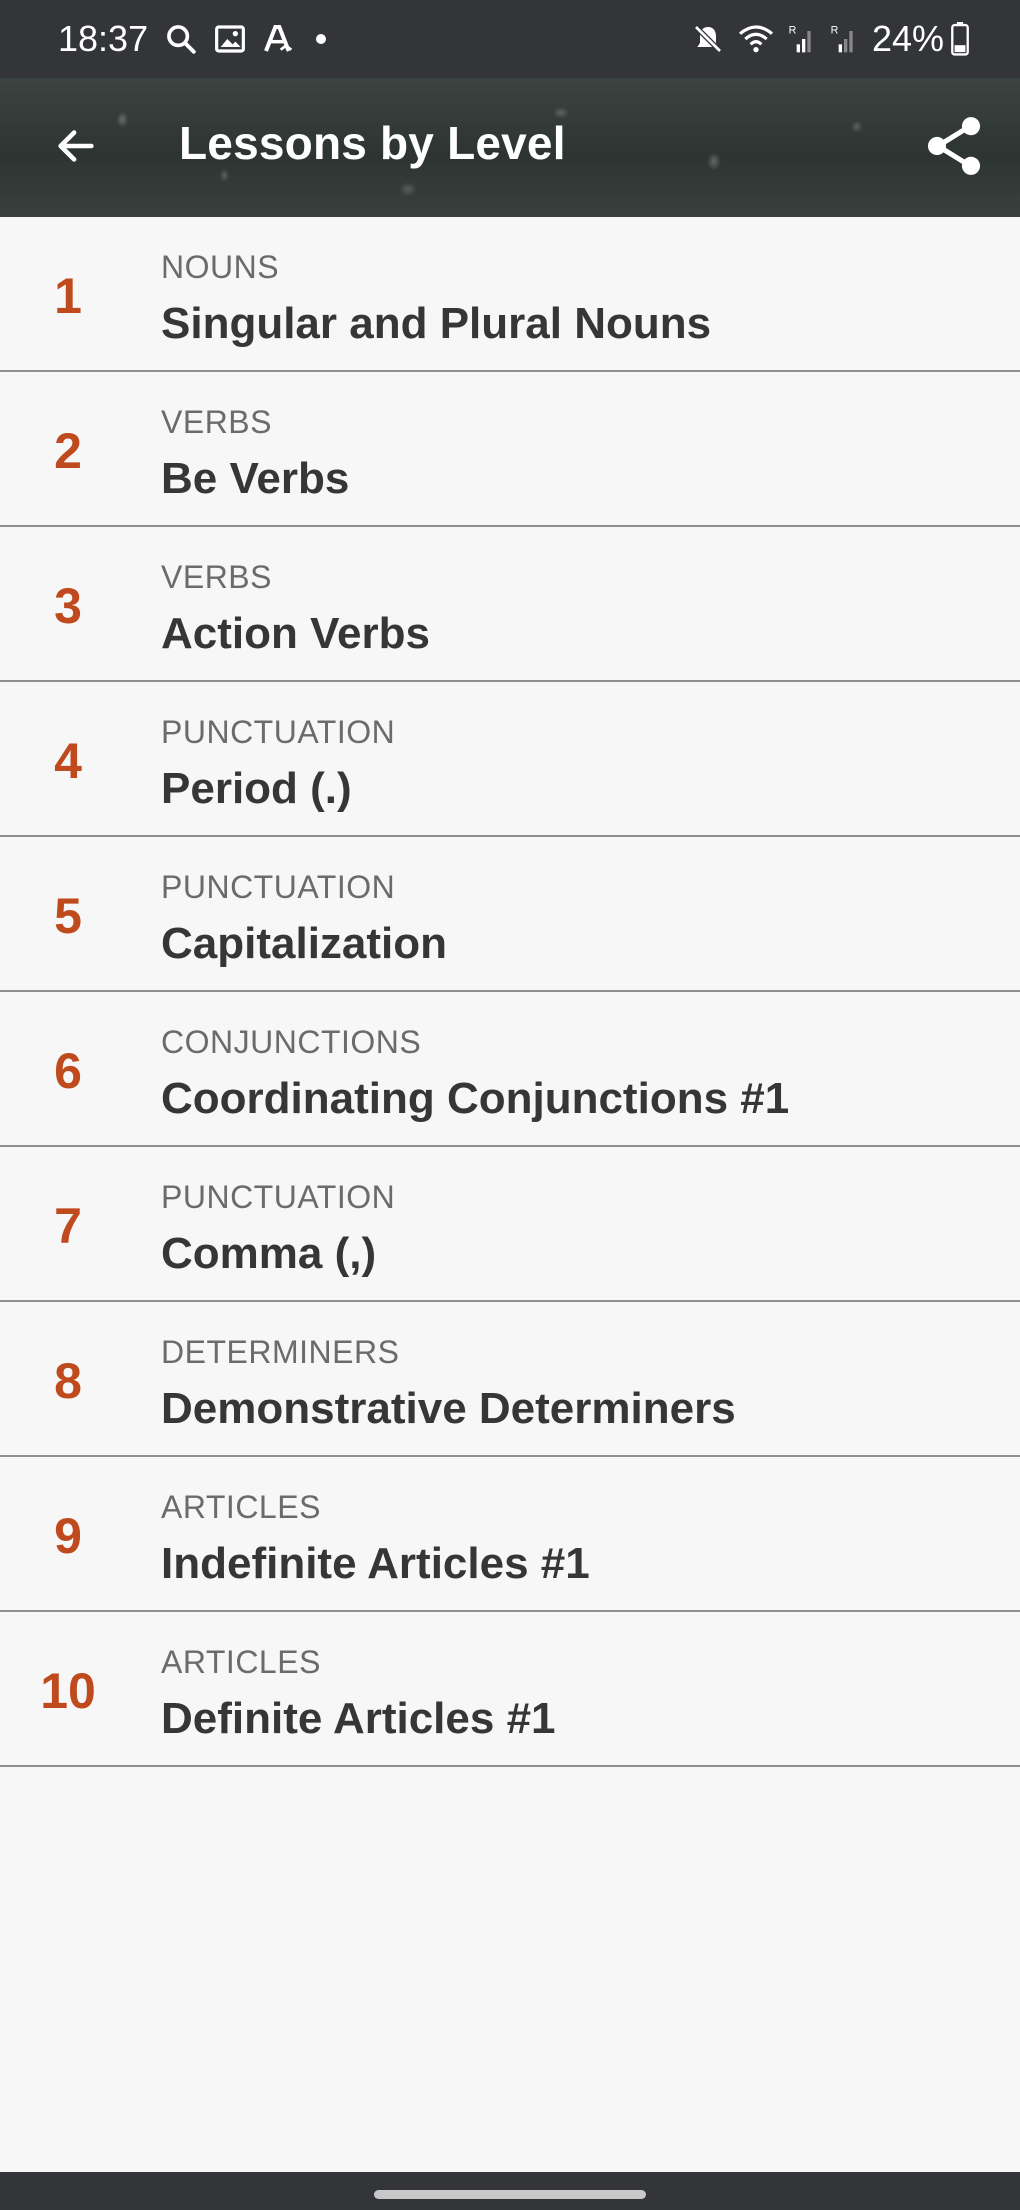 The image size is (1020, 2210). Describe the element at coordinates (960, 39) in the screenshot. I see `battery-icon` at that location.